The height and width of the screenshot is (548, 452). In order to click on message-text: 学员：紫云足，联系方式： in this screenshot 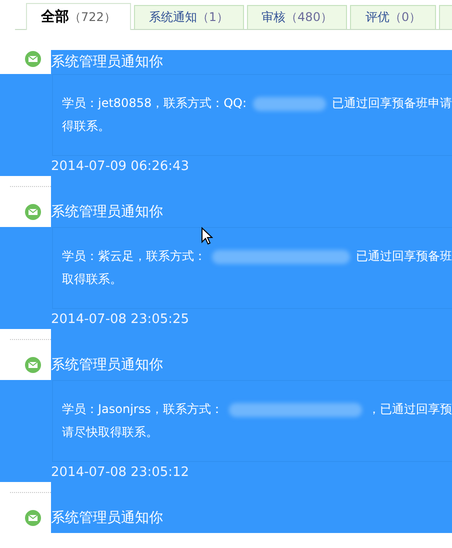, I will do `click(134, 256)`.